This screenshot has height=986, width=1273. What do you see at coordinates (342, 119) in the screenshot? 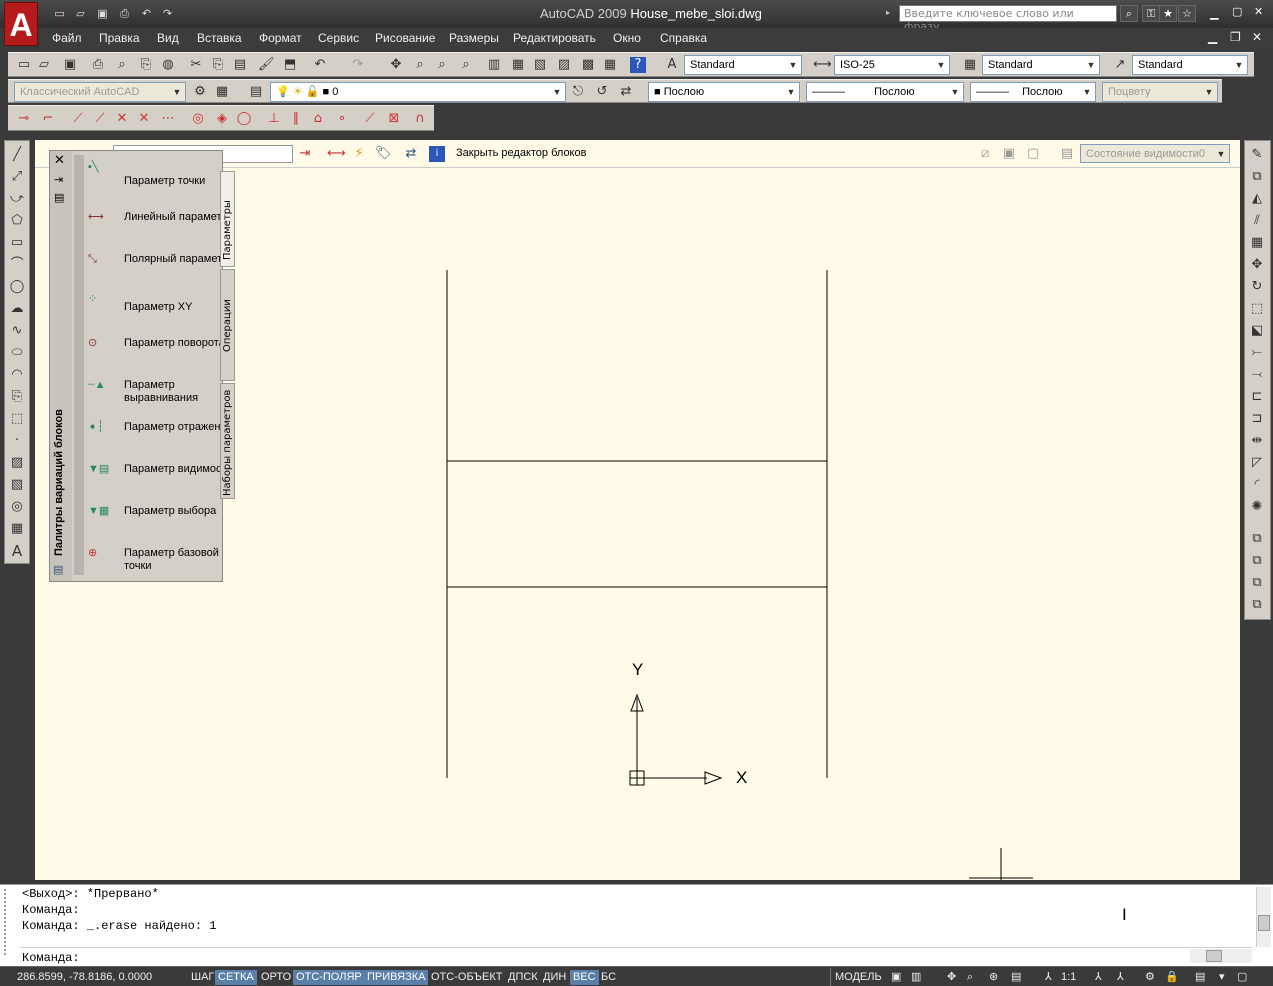
I see `snap-node-icon: ∘` at bounding box center [342, 119].